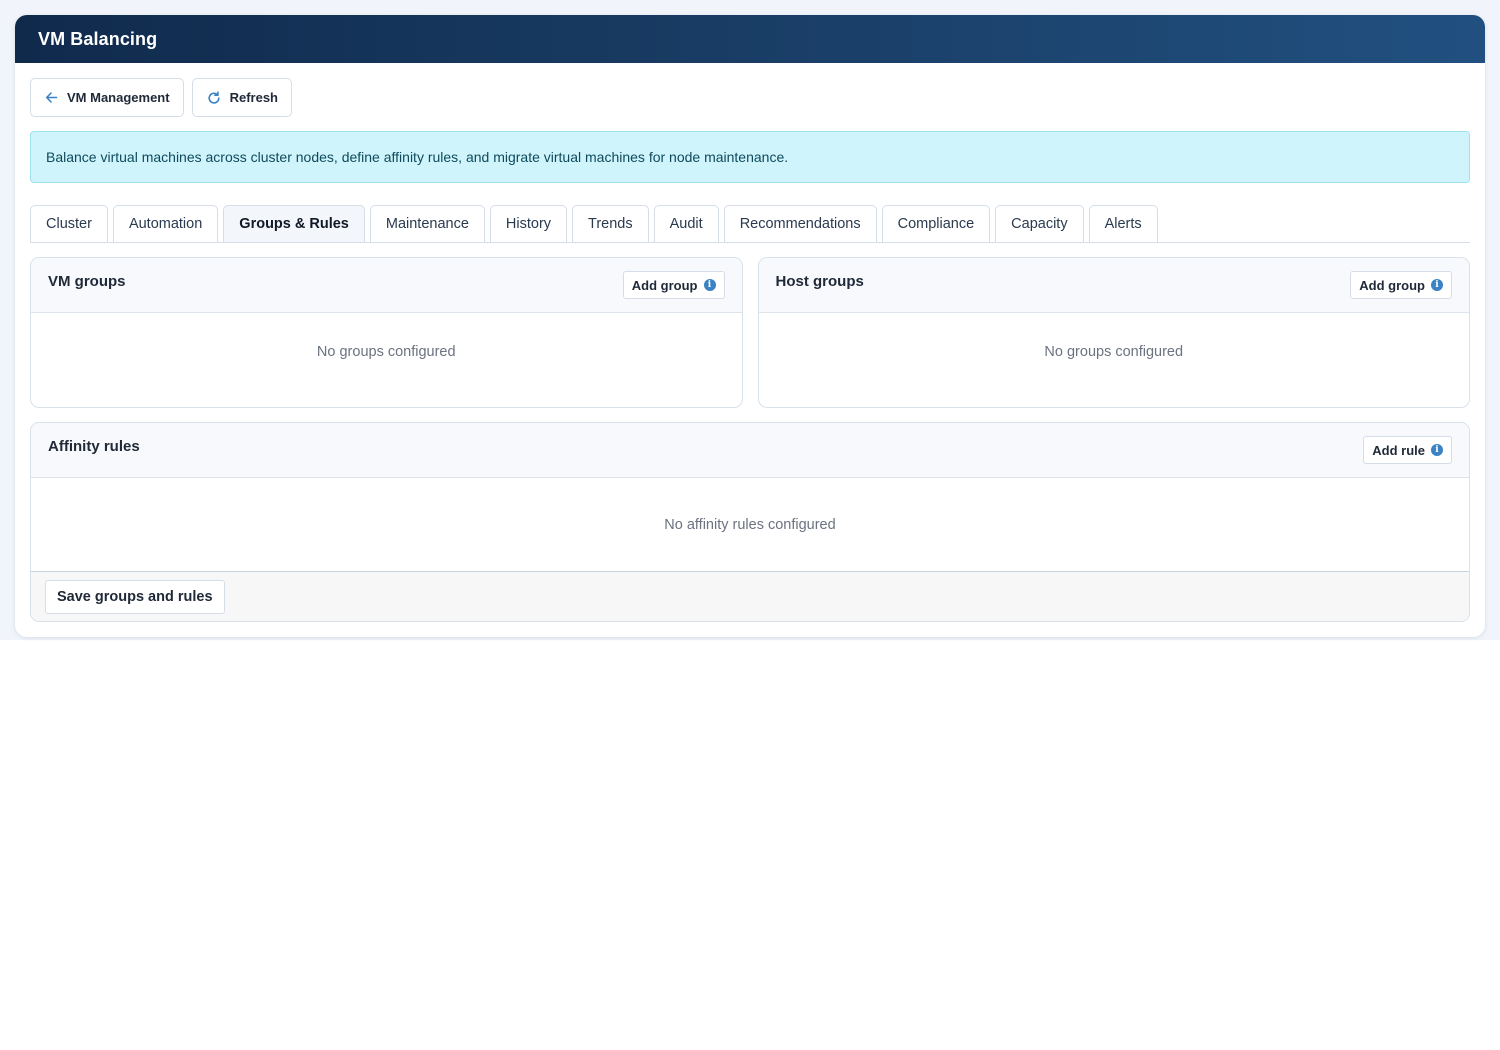 The image size is (1500, 1050). I want to click on affinity-rules-footer: Save groups and rules, so click(750, 596).